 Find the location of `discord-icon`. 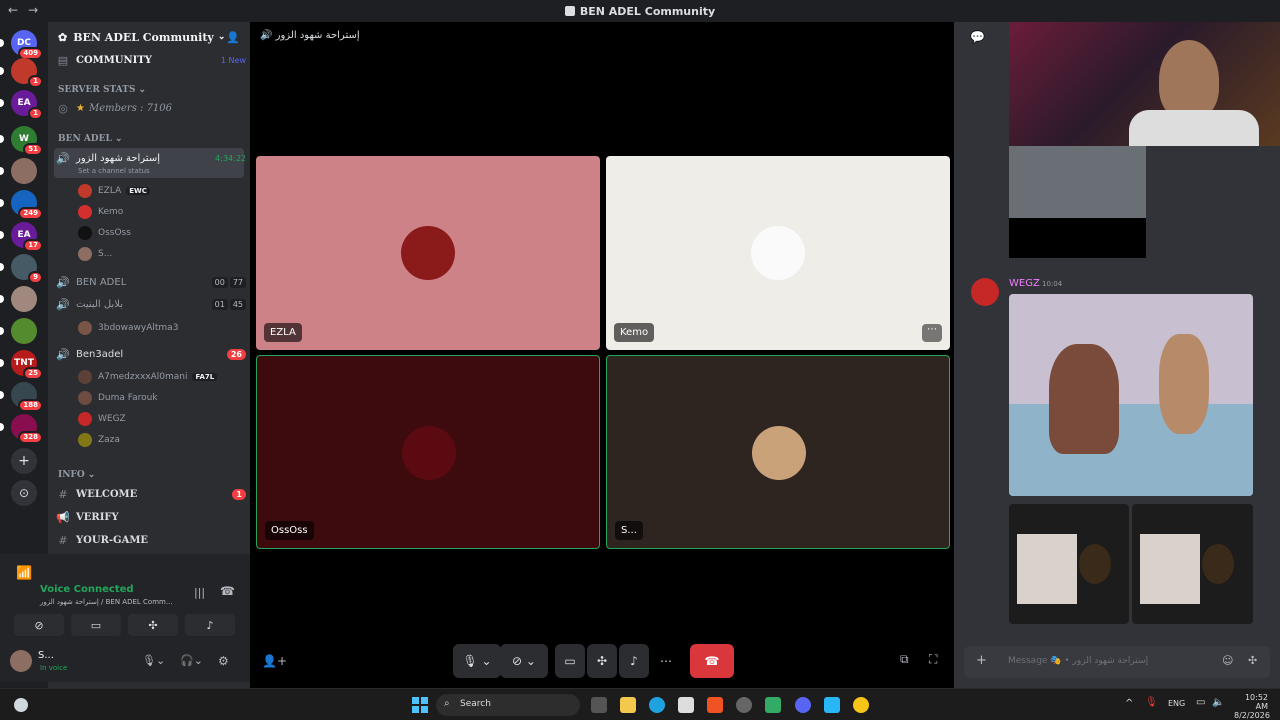

discord-icon is located at coordinates (803, 705).